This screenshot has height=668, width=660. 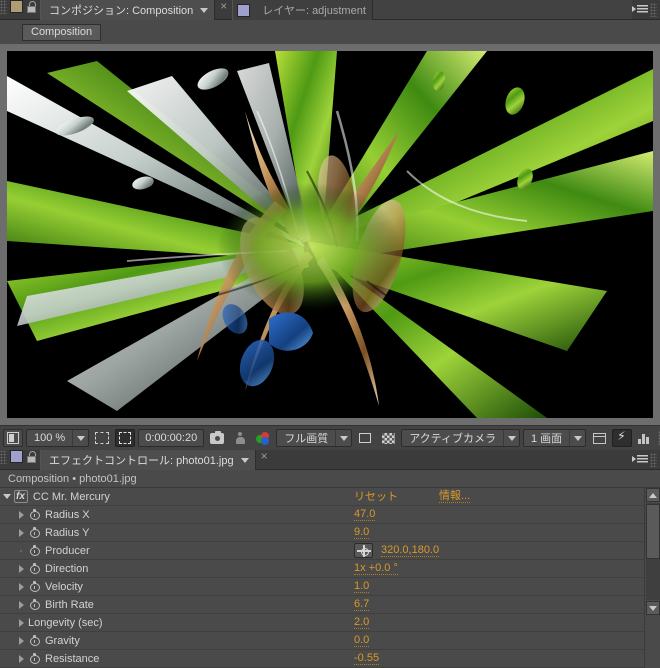 I want to click on property-label: Radius X, so click(x=67, y=514).